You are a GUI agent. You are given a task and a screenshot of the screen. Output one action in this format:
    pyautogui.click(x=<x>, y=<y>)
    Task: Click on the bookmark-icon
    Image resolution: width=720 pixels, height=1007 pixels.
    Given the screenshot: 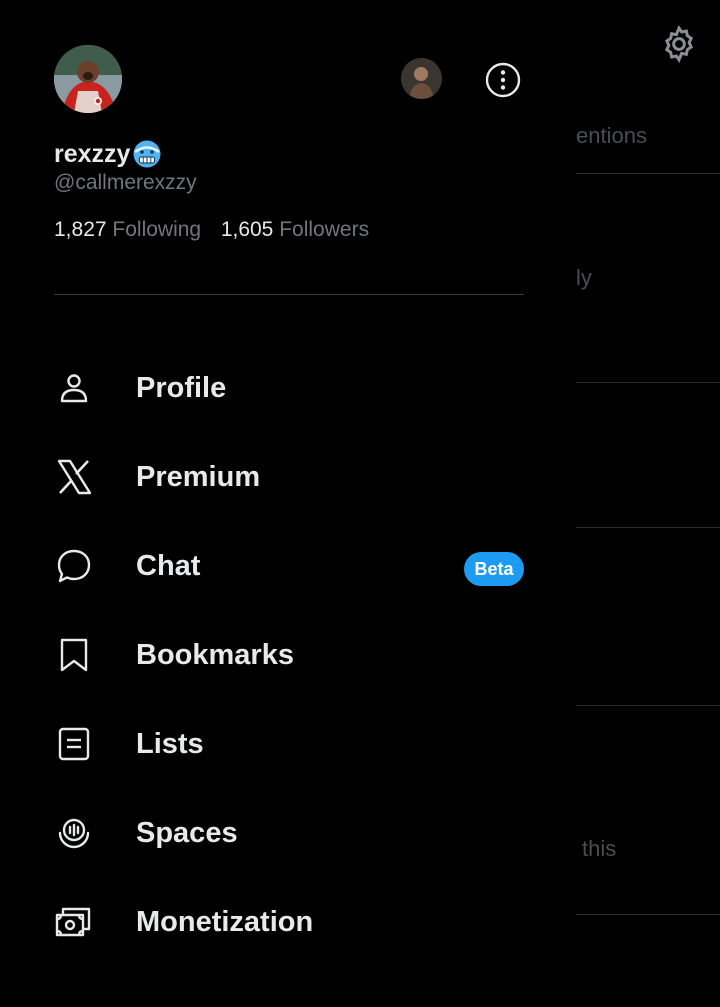 What is the action you would take?
    pyautogui.click(x=74, y=655)
    